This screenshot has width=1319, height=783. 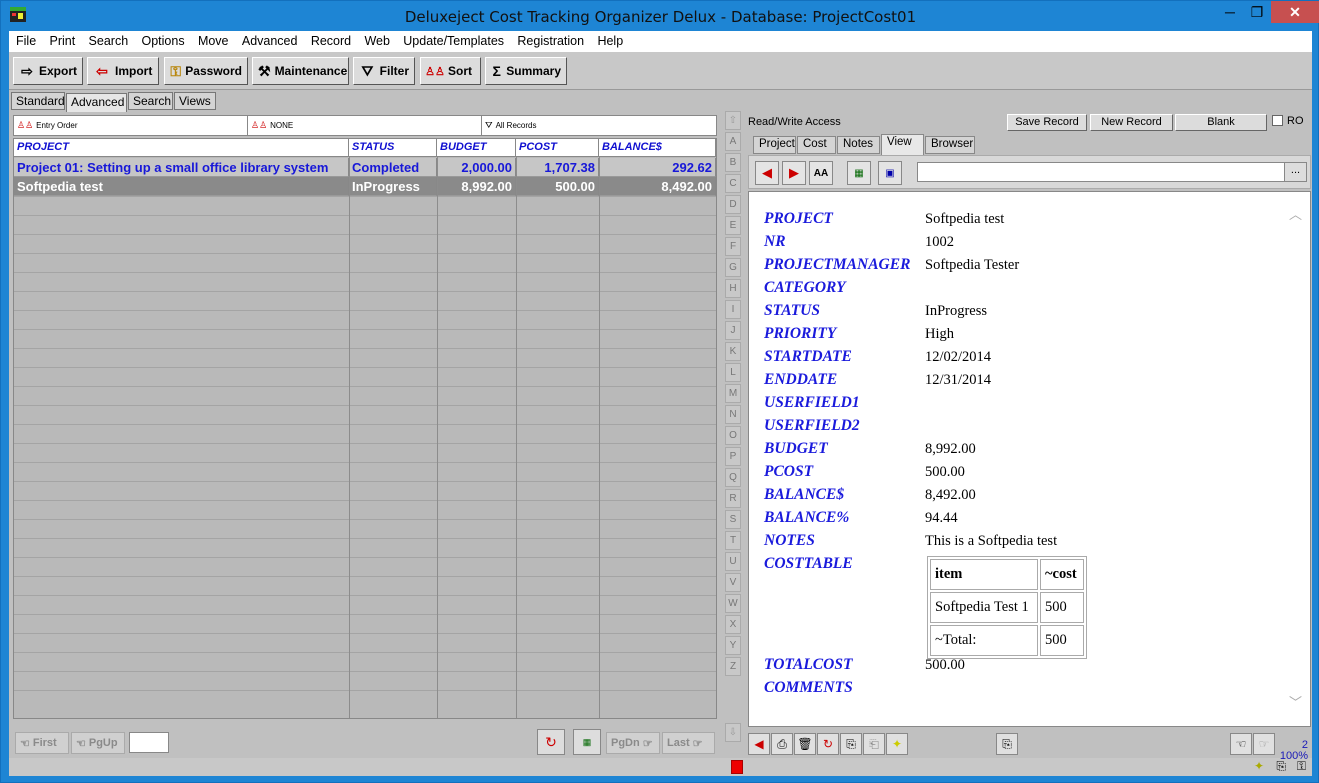 What do you see at coordinates (733, 162) in the screenshot?
I see `alphabet-b: B` at bounding box center [733, 162].